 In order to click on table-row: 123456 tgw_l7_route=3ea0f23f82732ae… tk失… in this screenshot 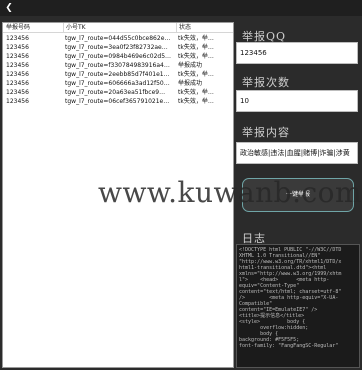, I will do `click(118, 47)`.